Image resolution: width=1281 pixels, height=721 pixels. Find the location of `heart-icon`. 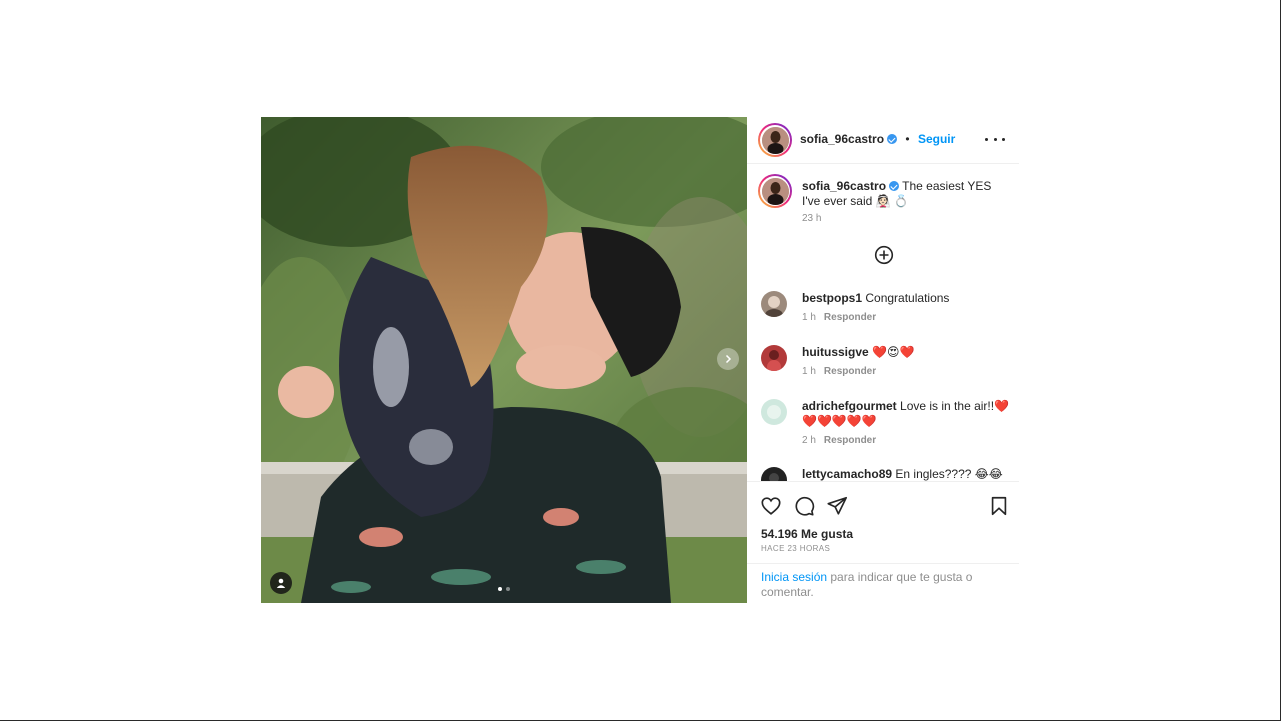

heart-icon is located at coordinates (771, 506).